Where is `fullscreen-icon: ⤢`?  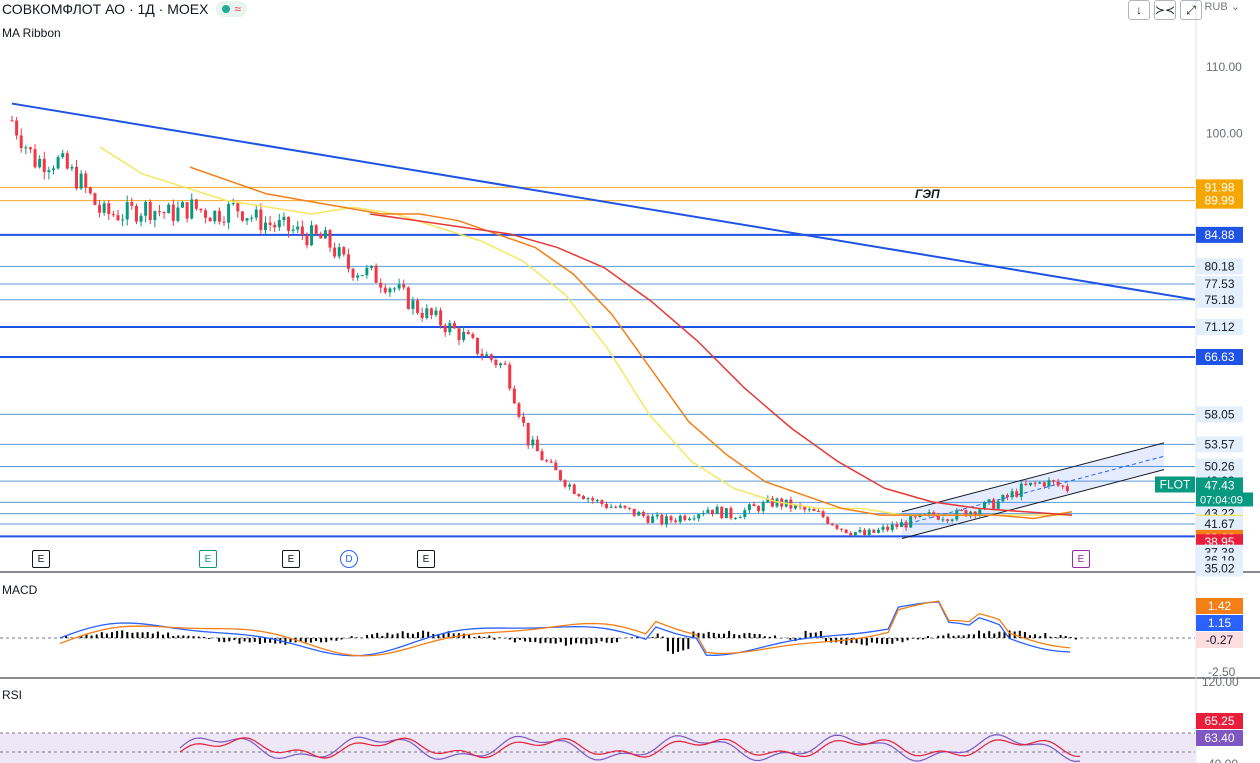
fullscreen-icon: ⤢ is located at coordinates (1191, 10).